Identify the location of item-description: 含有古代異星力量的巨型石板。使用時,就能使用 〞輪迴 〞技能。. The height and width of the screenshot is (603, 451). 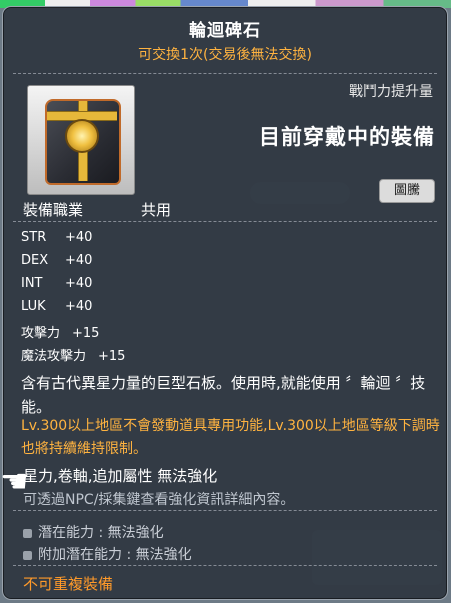
(223, 395).